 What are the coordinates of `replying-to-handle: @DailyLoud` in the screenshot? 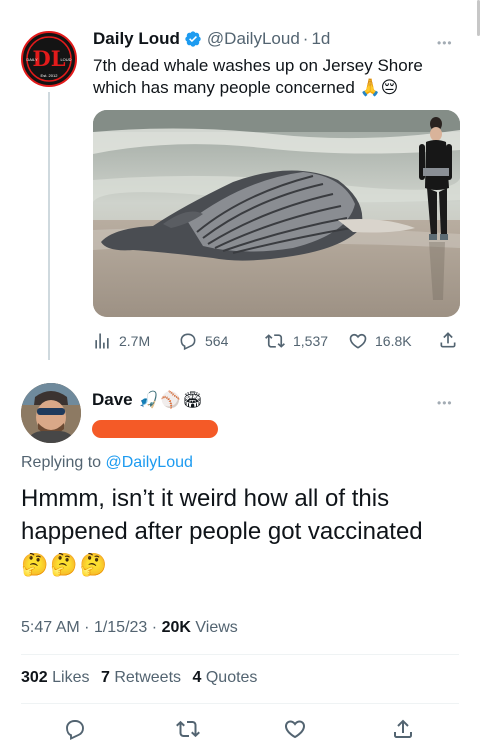 It's located at (149, 462).